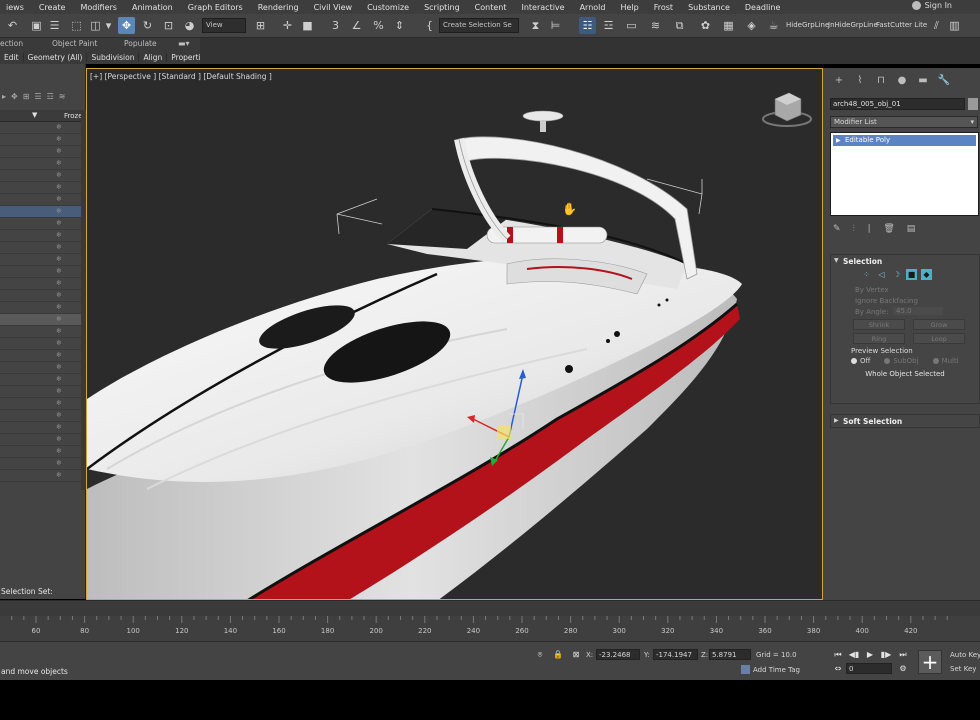 The height and width of the screenshot is (720, 980). What do you see at coordinates (11, 43) in the screenshot?
I see `ribbon-tab-modeling: ection` at bounding box center [11, 43].